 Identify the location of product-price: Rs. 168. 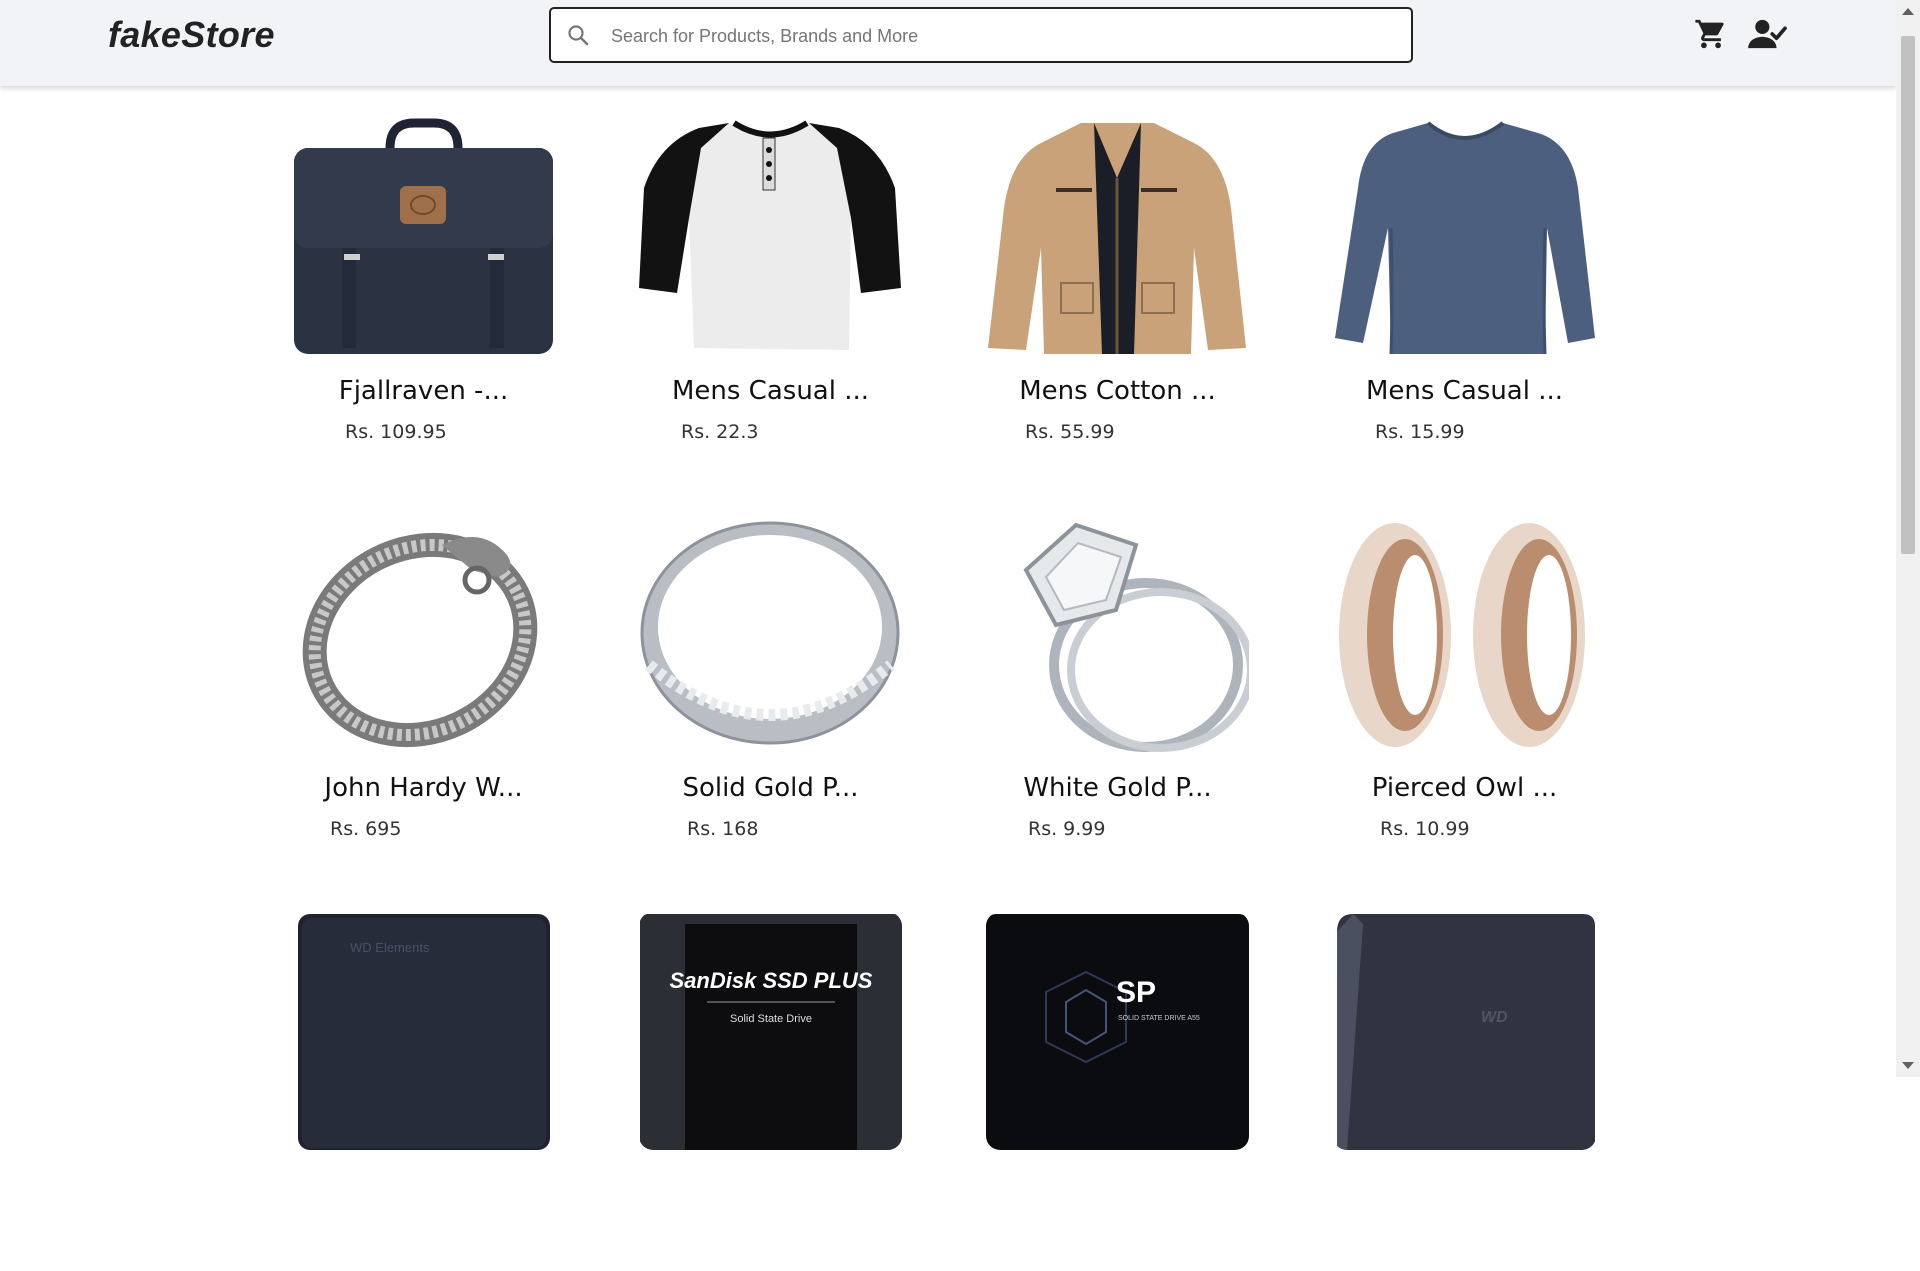
(723, 829).